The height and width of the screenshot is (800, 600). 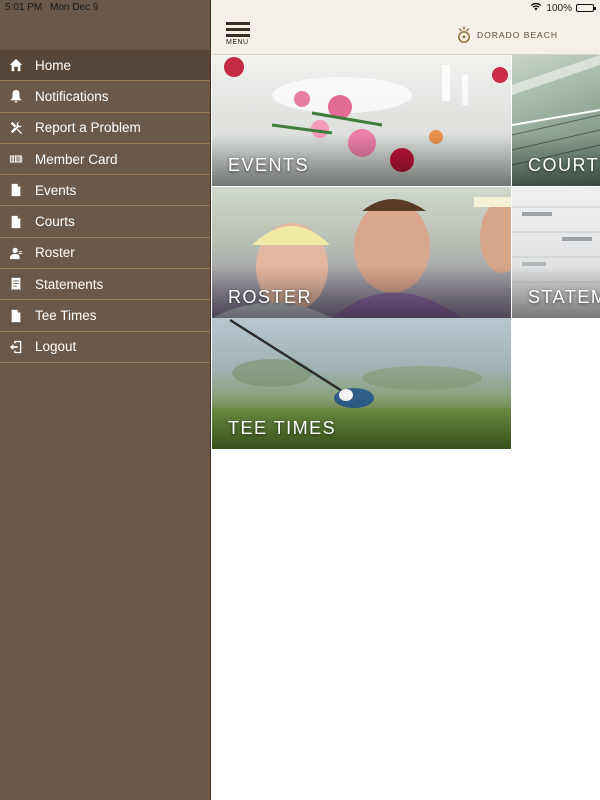 What do you see at coordinates (270, 297) in the screenshot?
I see `tile-label: ROSTER` at bounding box center [270, 297].